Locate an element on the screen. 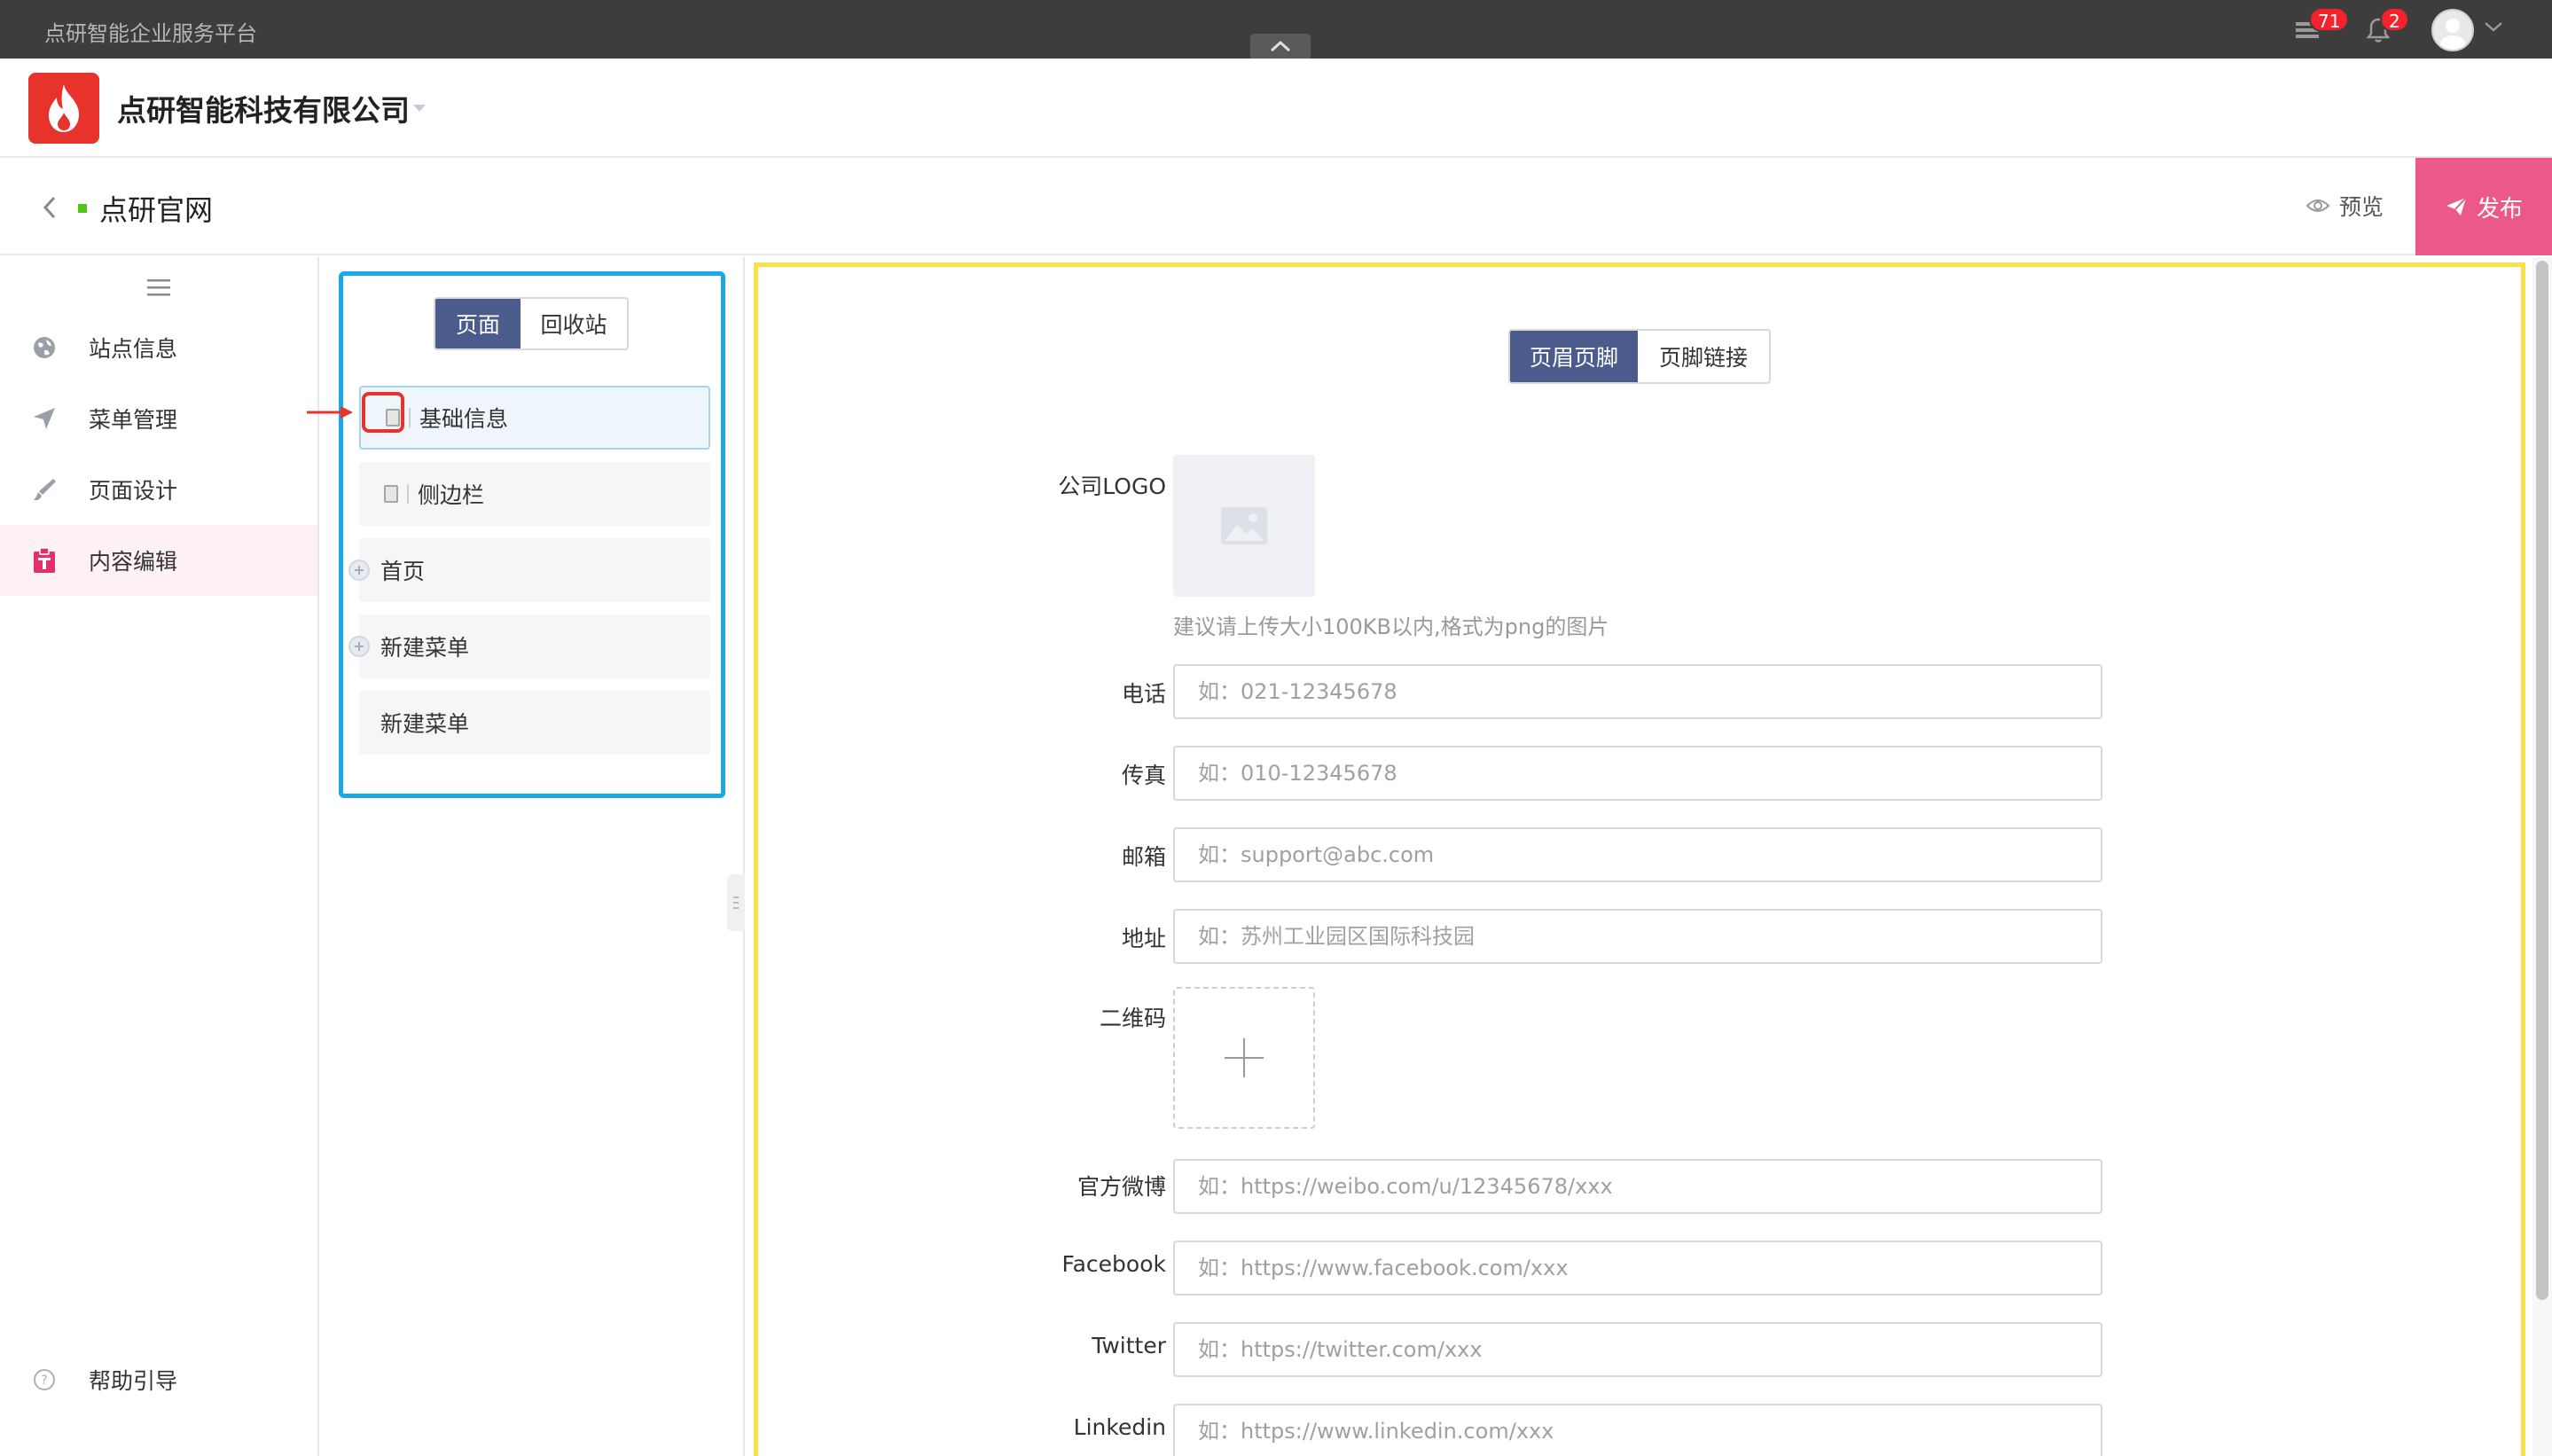 Image resolution: width=2552 pixels, height=1456 pixels. user-icon is located at coordinates (2452, 34).